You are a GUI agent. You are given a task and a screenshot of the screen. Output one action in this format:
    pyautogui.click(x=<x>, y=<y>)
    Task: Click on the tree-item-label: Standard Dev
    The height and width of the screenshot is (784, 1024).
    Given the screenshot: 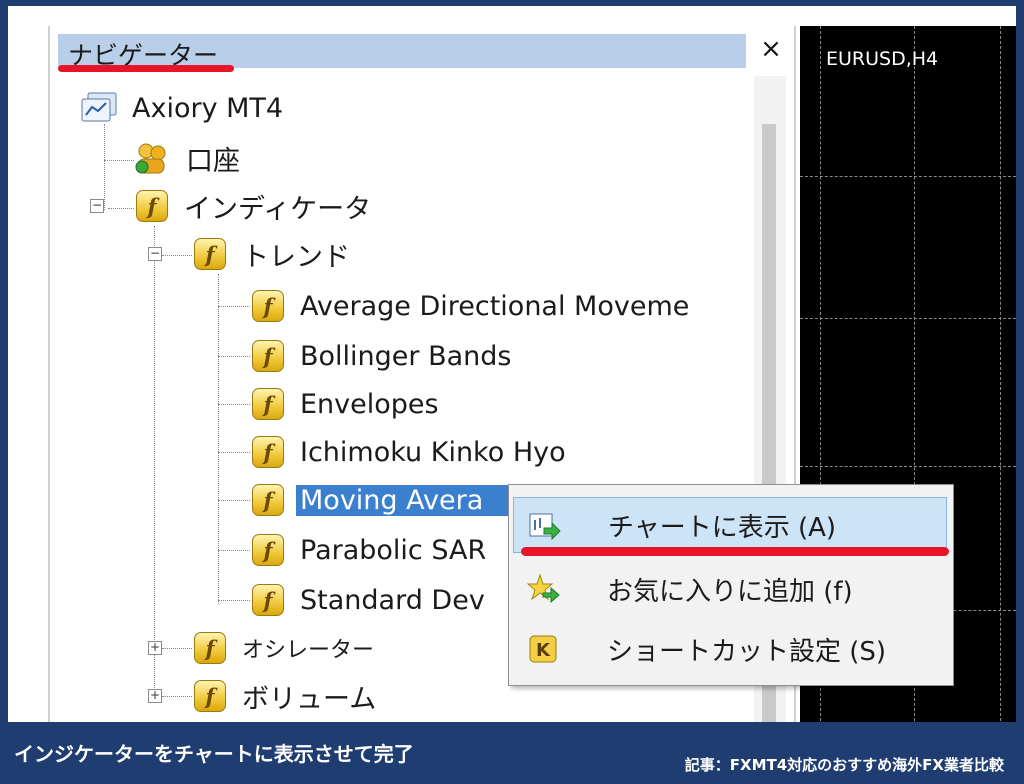 What is the action you would take?
    pyautogui.click(x=392, y=600)
    